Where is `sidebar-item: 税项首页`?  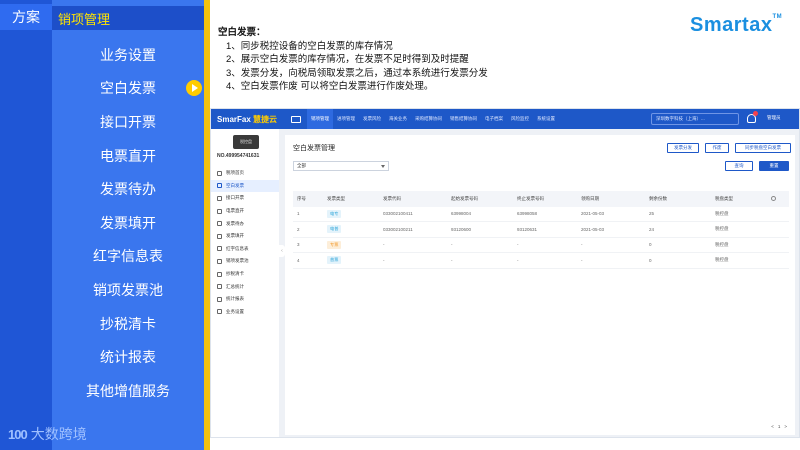 sidebar-item: 税项首页 is located at coordinates (245, 173).